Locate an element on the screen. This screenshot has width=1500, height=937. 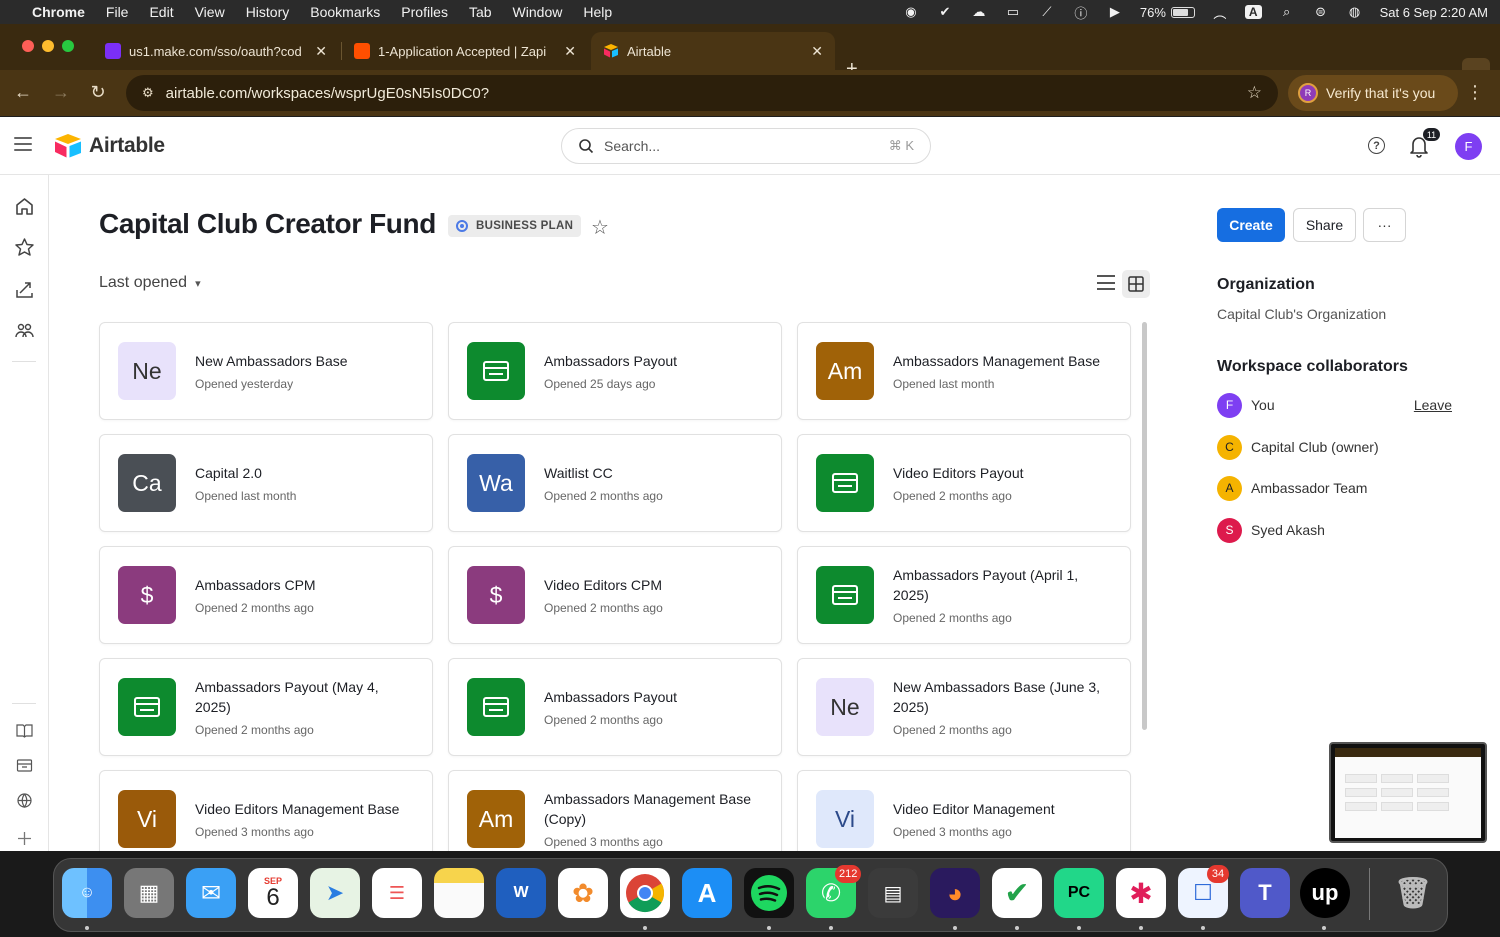
menu-view: View is located at coordinates (210, 12).